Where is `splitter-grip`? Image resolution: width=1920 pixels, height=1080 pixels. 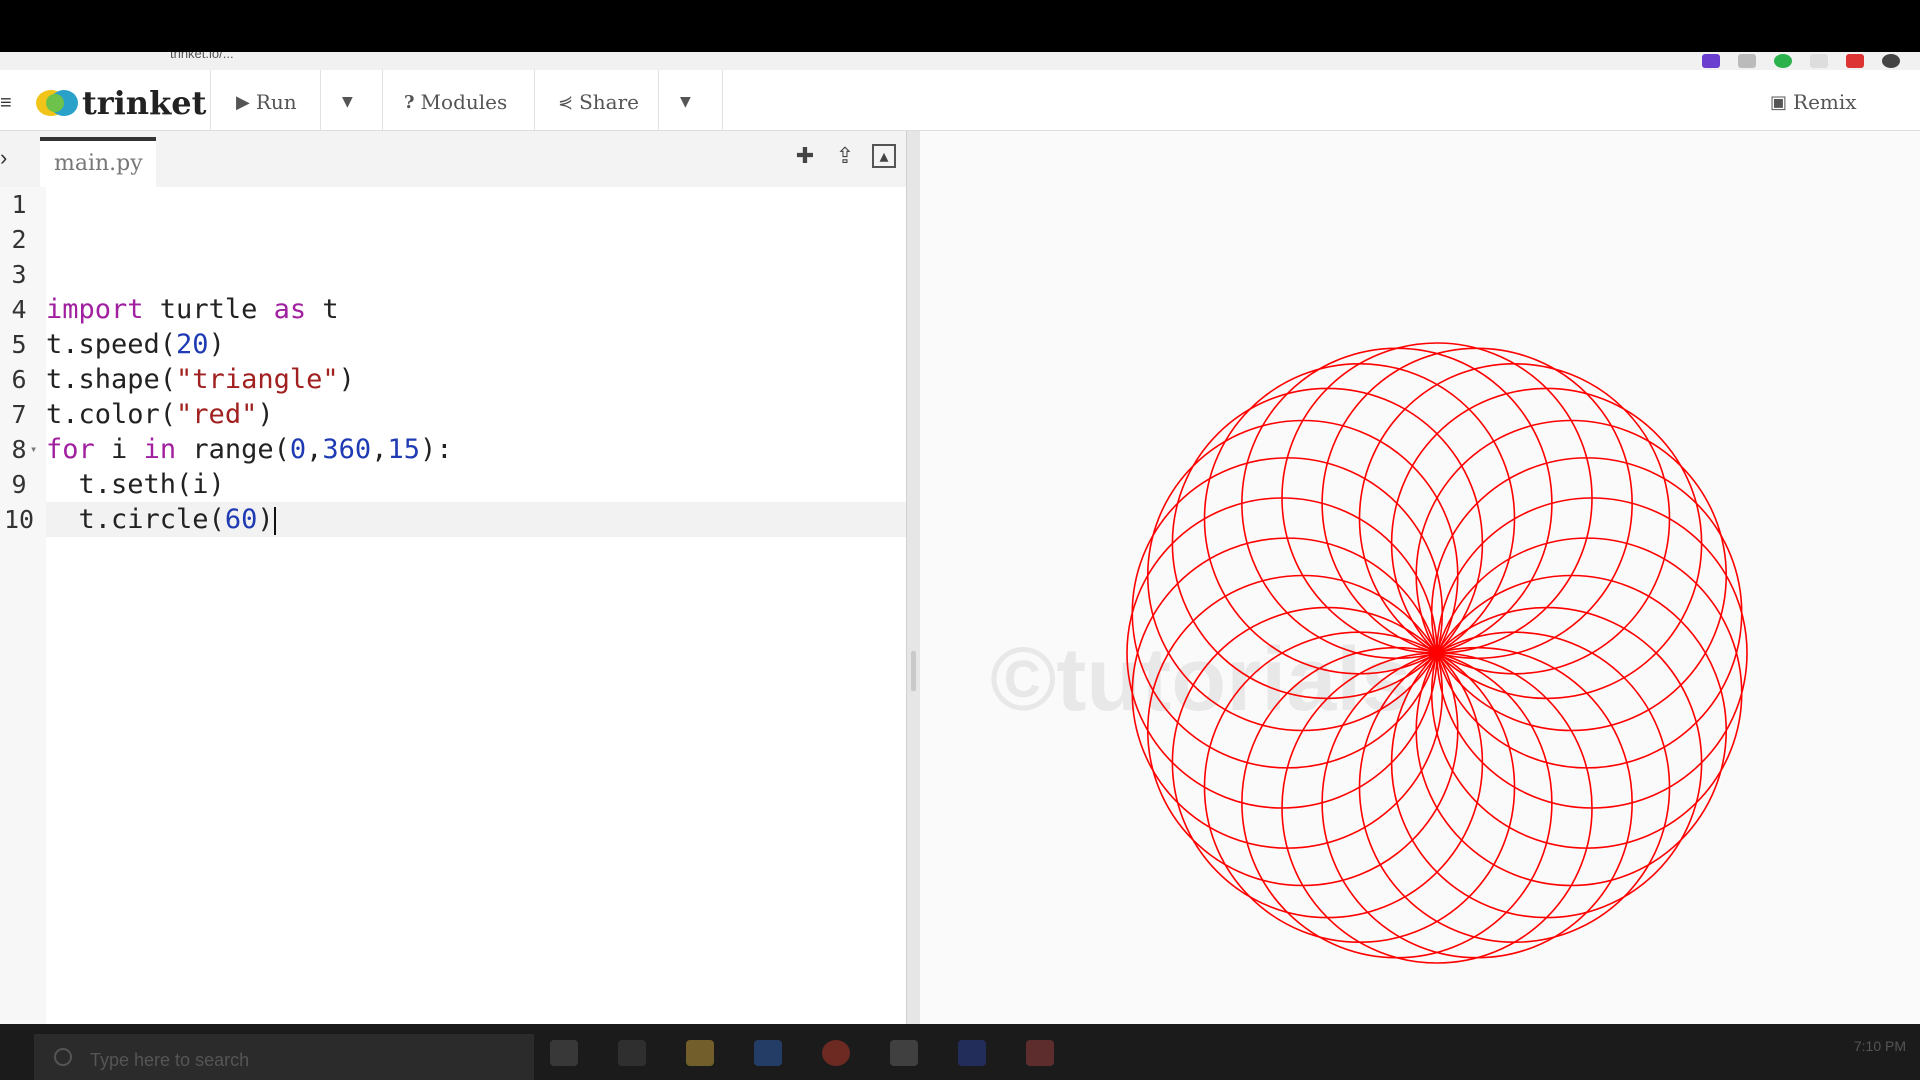
splitter-grip is located at coordinates (913, 671).